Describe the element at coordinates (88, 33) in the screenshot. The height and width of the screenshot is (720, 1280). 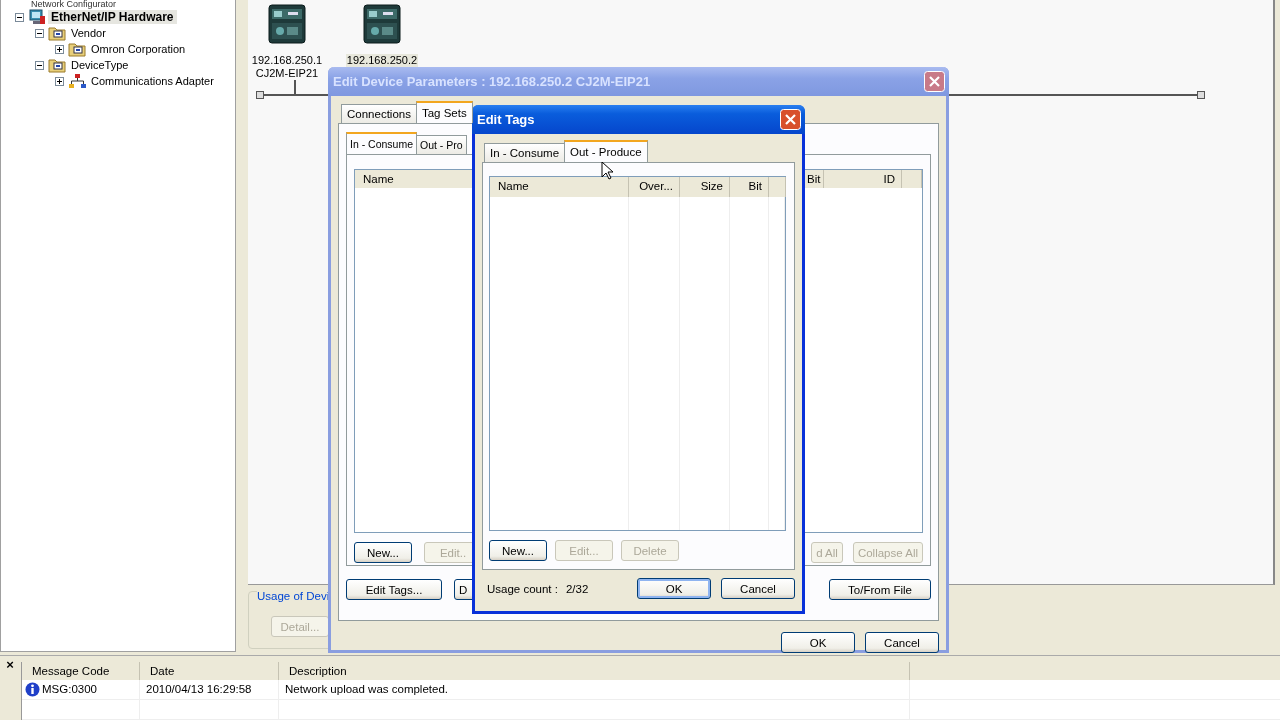
I see `tree-item: Vendor` at that location.